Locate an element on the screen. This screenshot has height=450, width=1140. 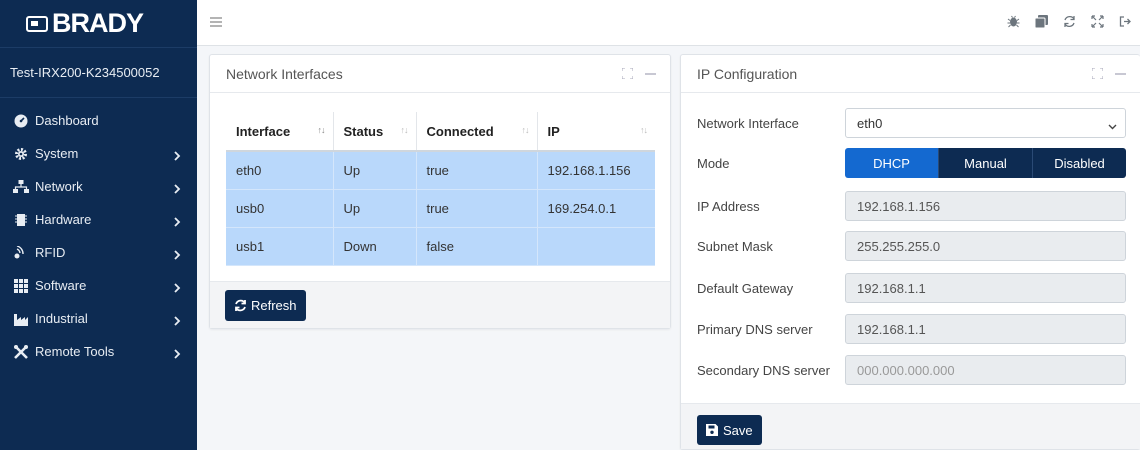
cell-interface: usb1 is located at coordinates (280, 246).